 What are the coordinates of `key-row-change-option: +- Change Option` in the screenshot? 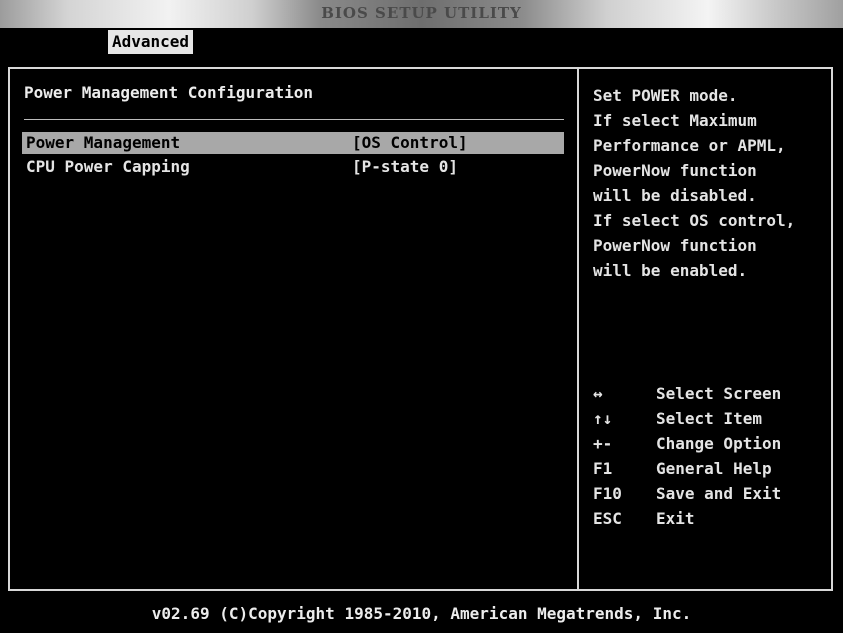 It's located at (709, 443).